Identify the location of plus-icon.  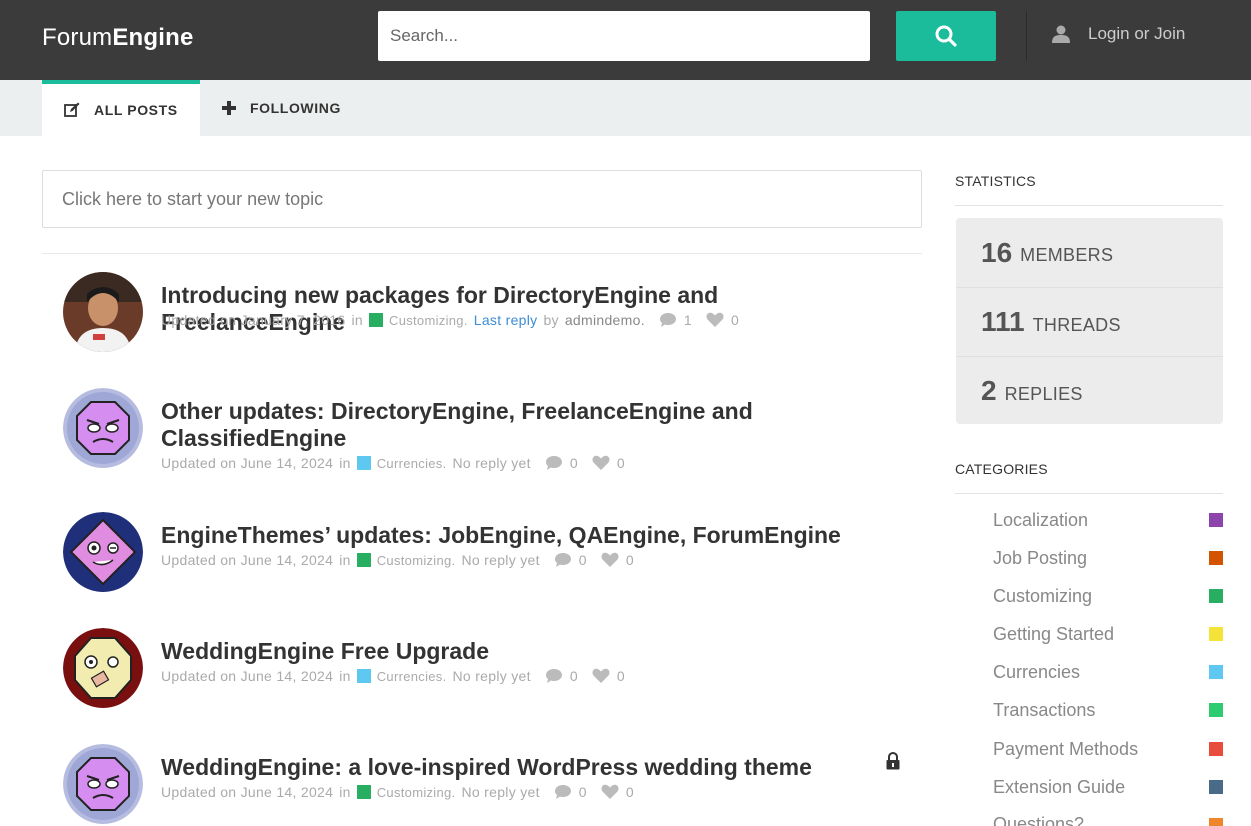
(229, 108).